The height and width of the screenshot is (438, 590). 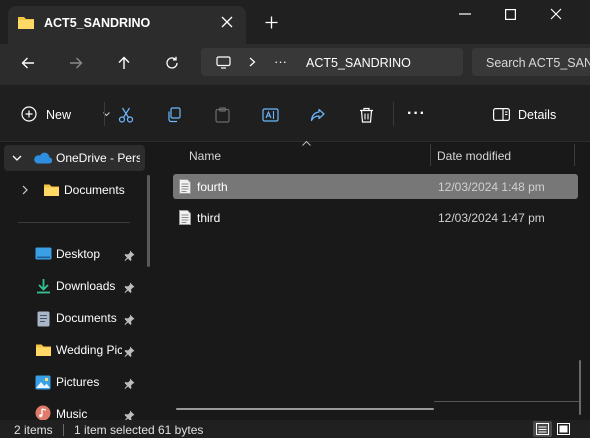 What do you see at coordinates (205, 156) in the screenshot?
I see `column-header-name: Name` at bounding box center [205, 156].